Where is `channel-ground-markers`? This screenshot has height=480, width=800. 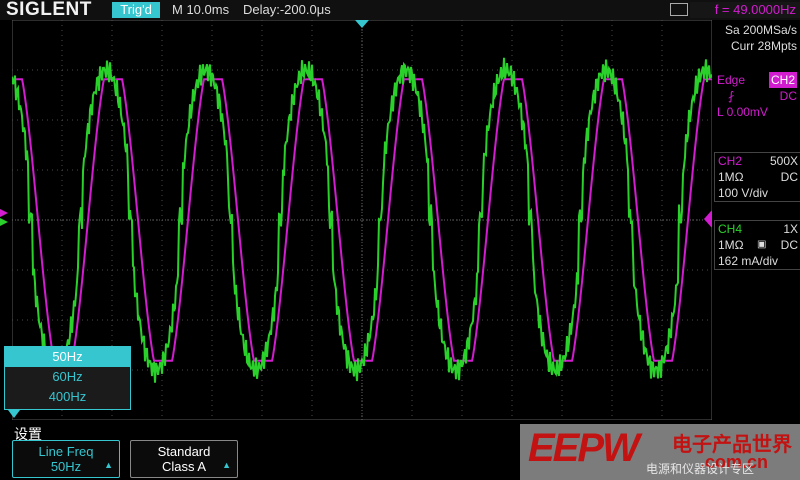
channel-ground-markers is located at coordinates (5, 218).